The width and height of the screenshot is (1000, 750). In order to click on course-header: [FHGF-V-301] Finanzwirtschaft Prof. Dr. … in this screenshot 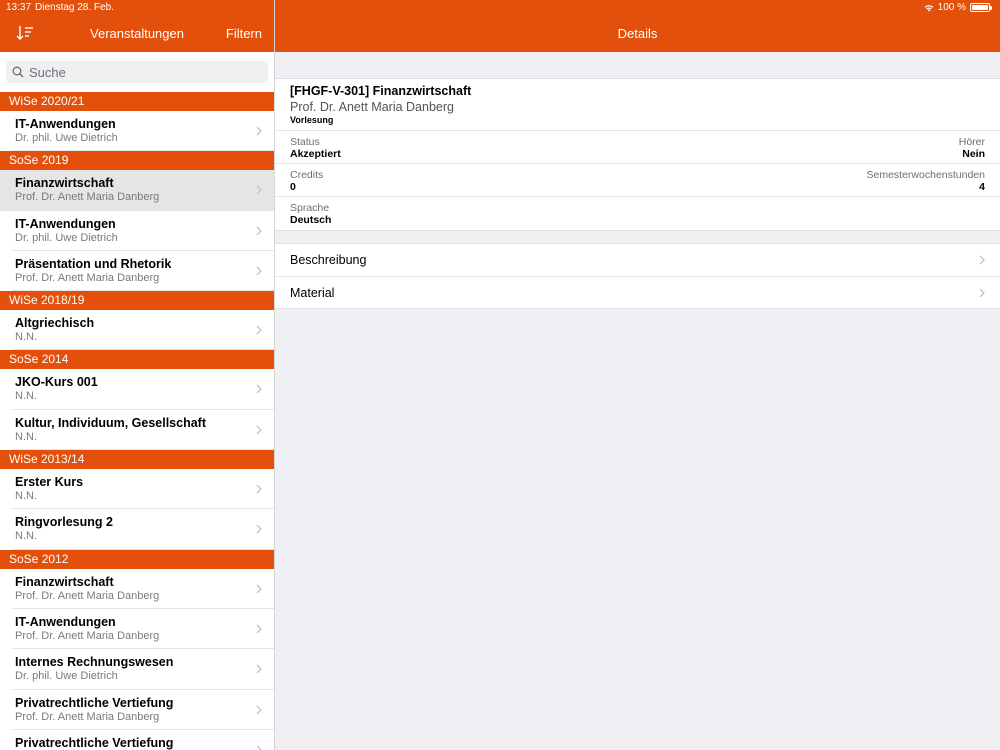, I will do `click(637, 105)`.